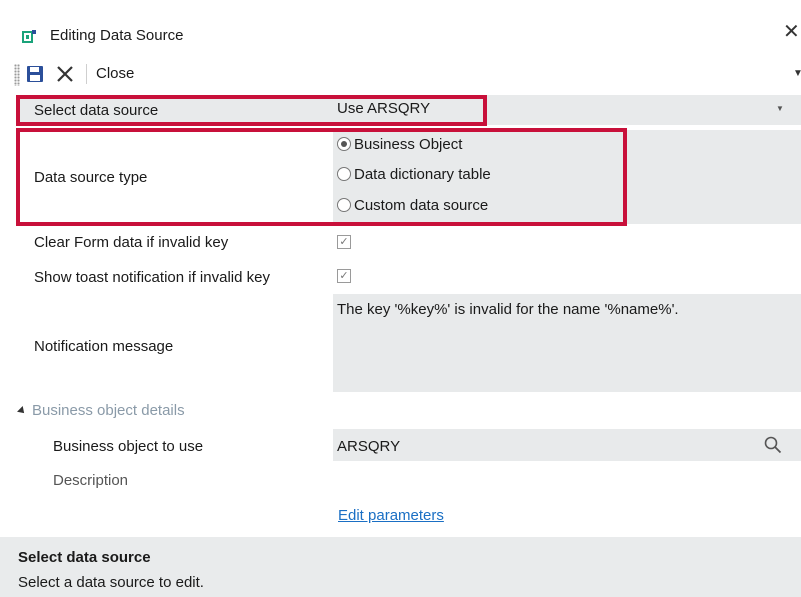 This screenshot has width=801, height=597. What do you see at coordinates (22, 410) in the screenshot?
I see `collapse-triangle-icon` at bounding box center [22, 410].